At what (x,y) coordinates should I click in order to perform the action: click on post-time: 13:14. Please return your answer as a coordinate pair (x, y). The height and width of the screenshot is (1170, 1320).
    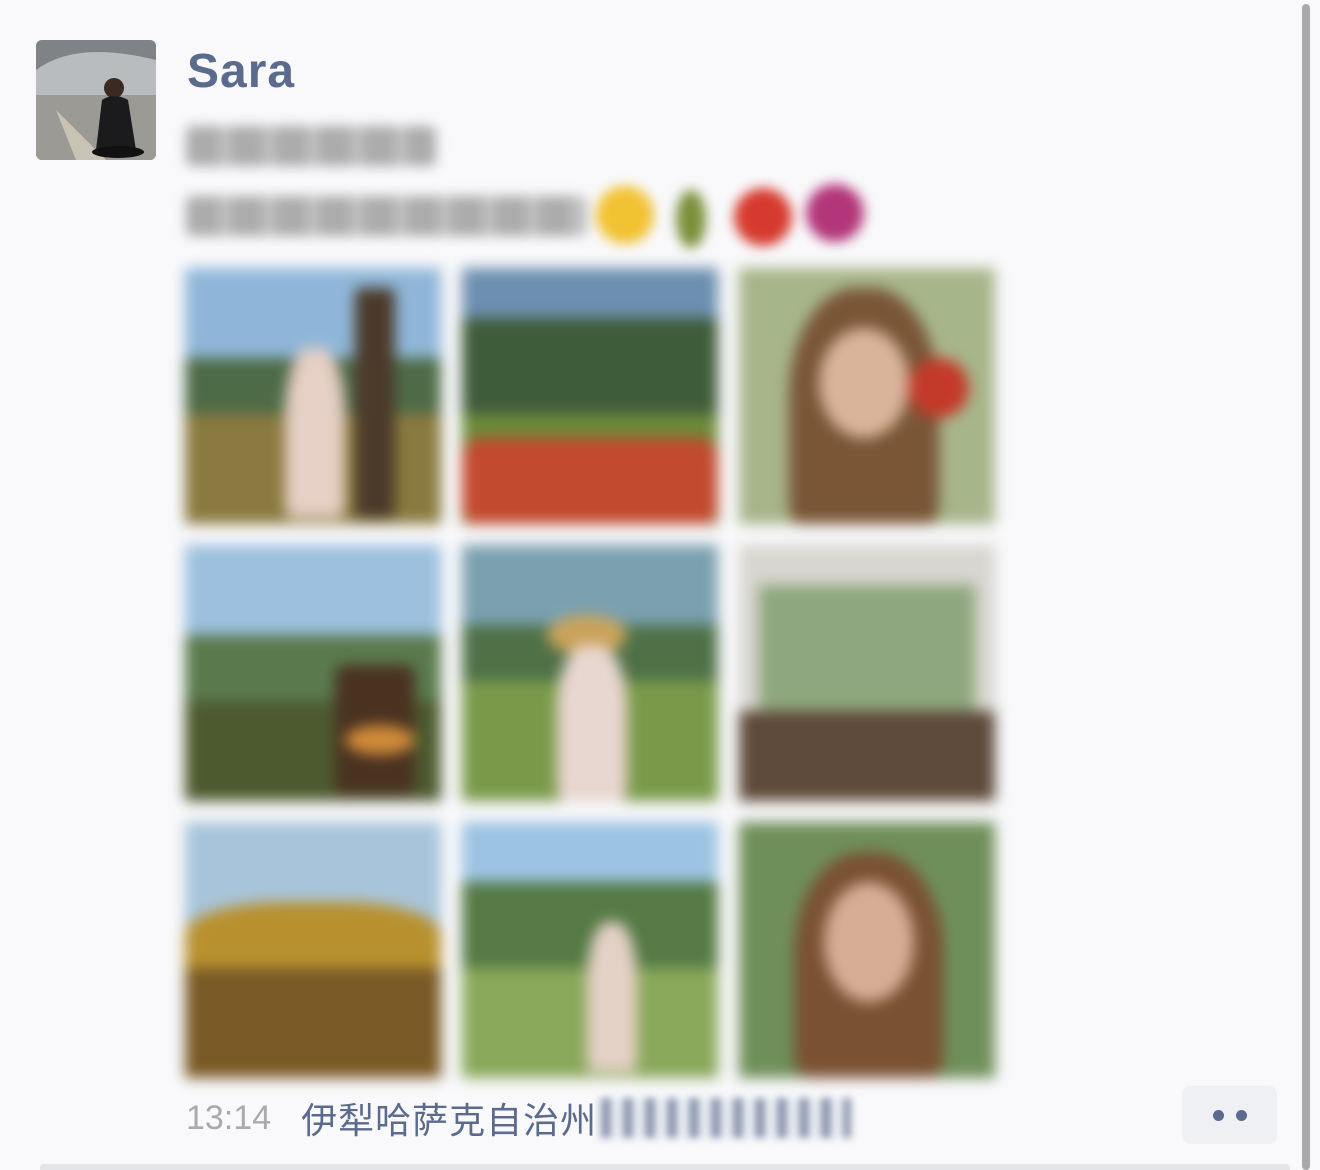
    Looking at the image, I should click on (229, 1117).